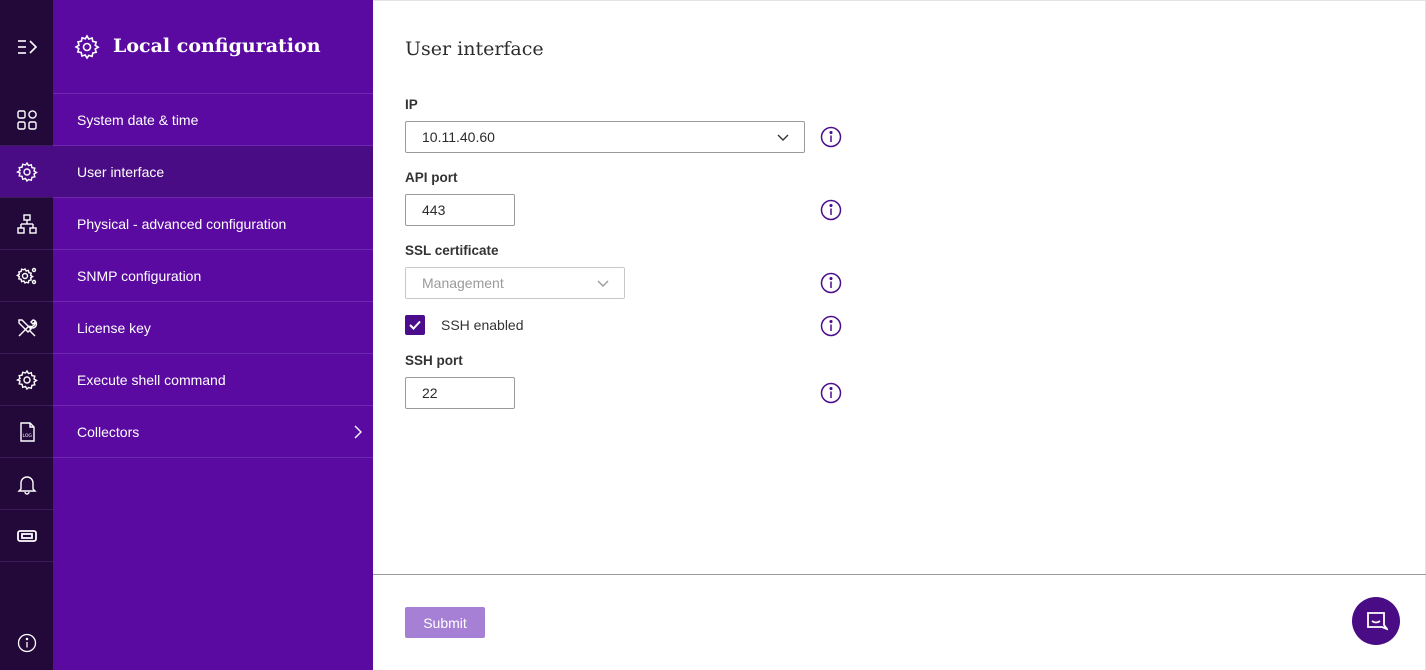 The height and width of the screenshot is (670, 1426). What do you see at coordinates (138, 119) in the screenshot?
I see `sidebar-item-label: System date & time` at bounding box center [138, 119].